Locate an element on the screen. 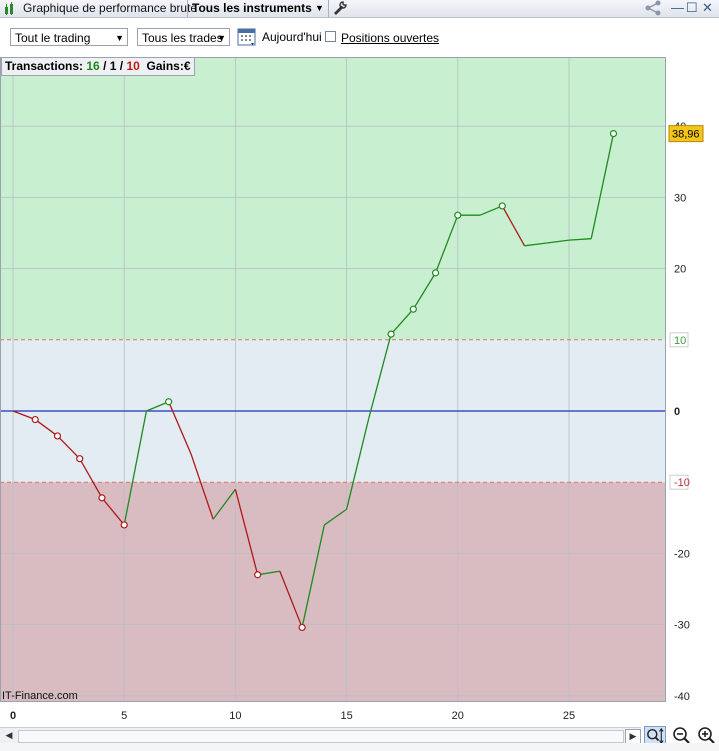  x-tick-label: 10 is located at coordinates (235, 716).